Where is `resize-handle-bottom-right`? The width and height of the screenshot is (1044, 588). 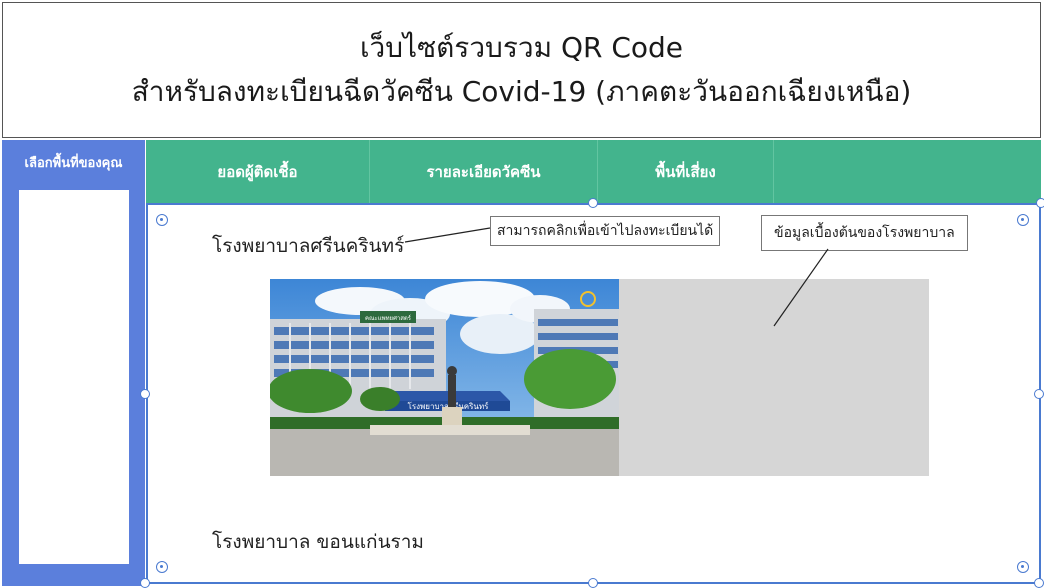
resize-handle-bottom-right is located at coordinates (1039, 583).